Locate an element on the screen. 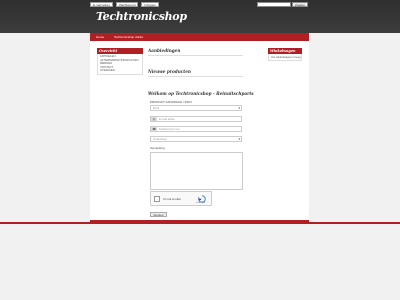 This screenshot has width=400, height=300. brand-select: Merk ▾ is located at coordinates (196, 108).